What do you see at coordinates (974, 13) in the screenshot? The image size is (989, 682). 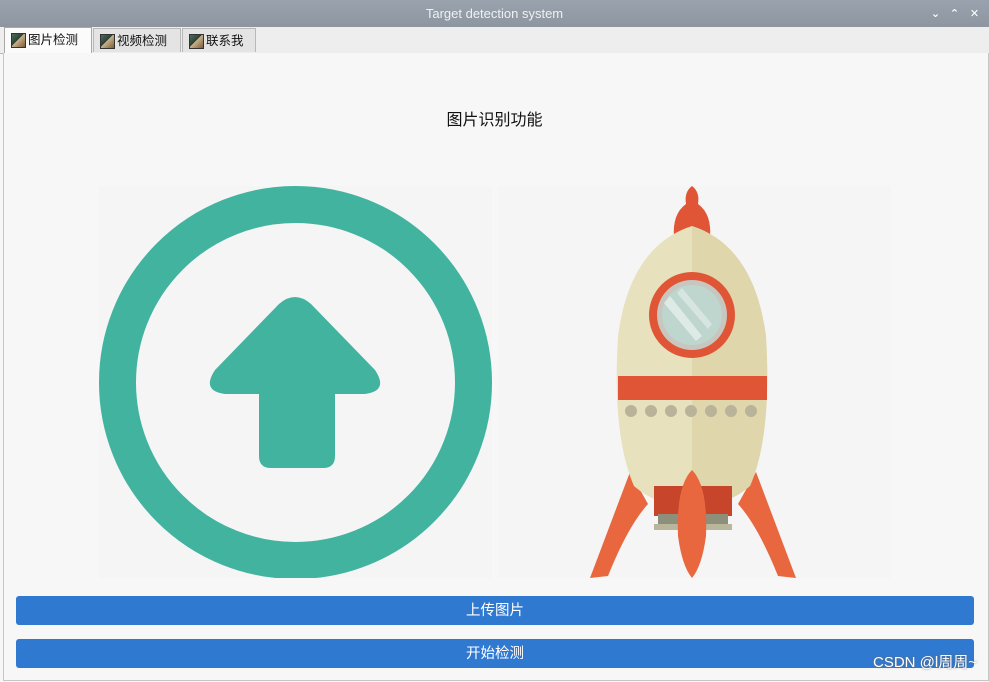 I see `close-button: ✕` at bounding box center [974, 13].